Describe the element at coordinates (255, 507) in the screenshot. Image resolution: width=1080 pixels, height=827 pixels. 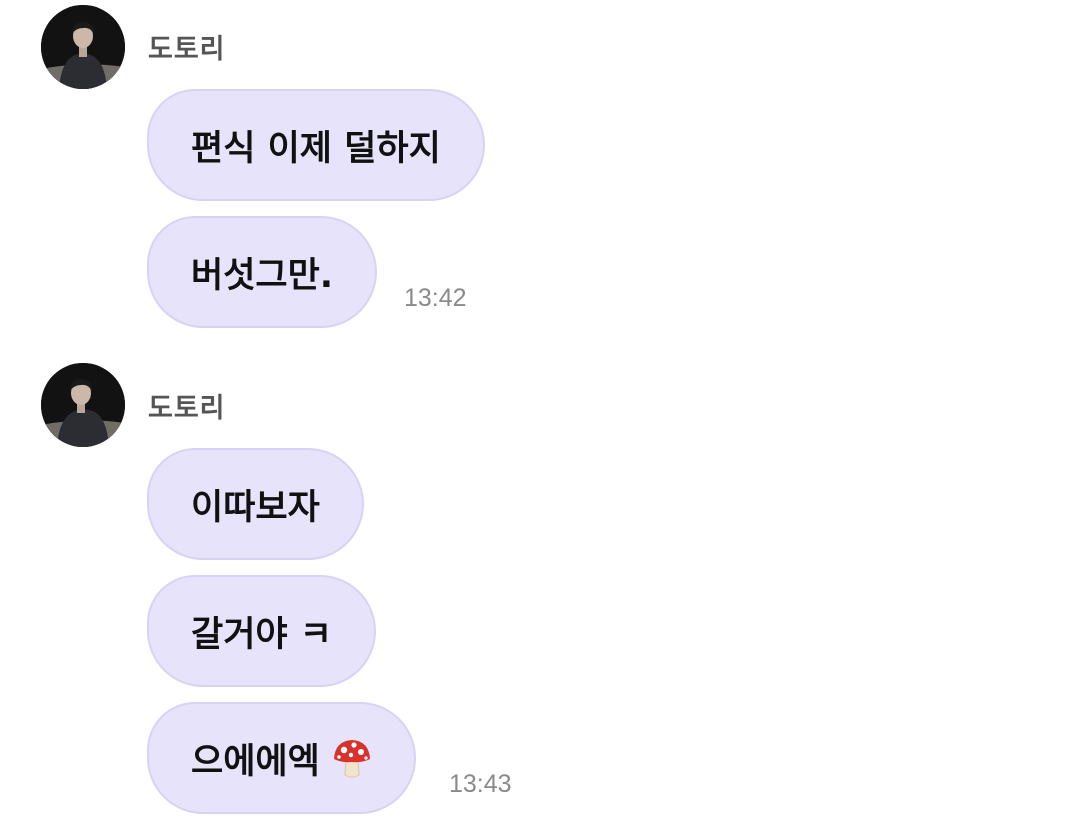
I see `message-text: 이따보자` at that location.